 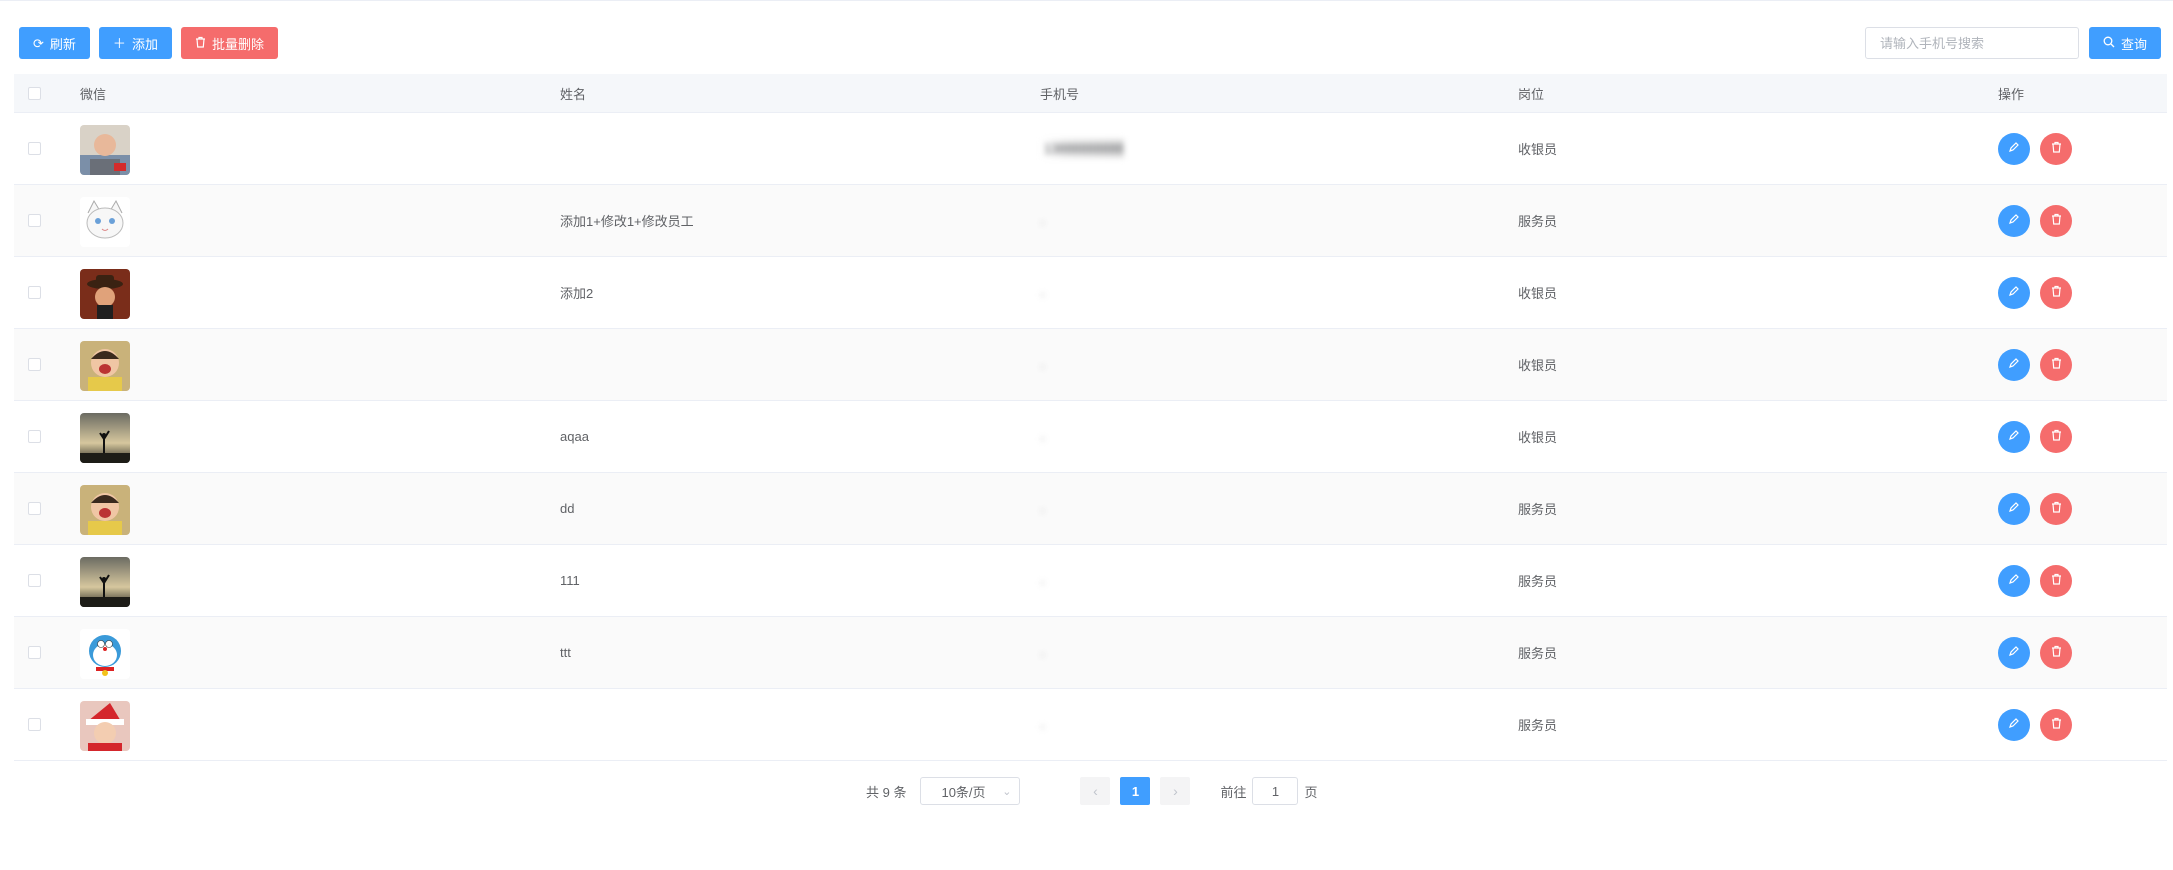 I want to click on table-row: 收银员, so click(x=1090, y=365).